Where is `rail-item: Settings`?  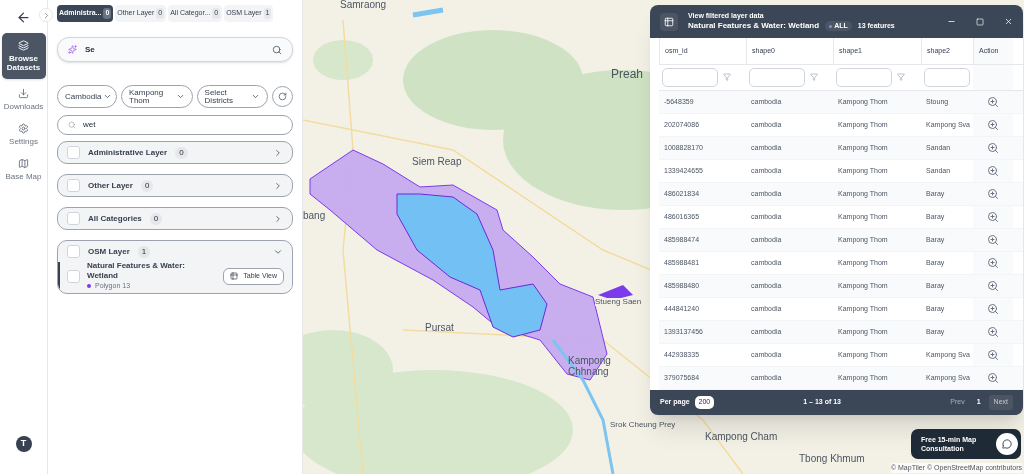 rail-item: Settings is located at coordinates (23, 134).